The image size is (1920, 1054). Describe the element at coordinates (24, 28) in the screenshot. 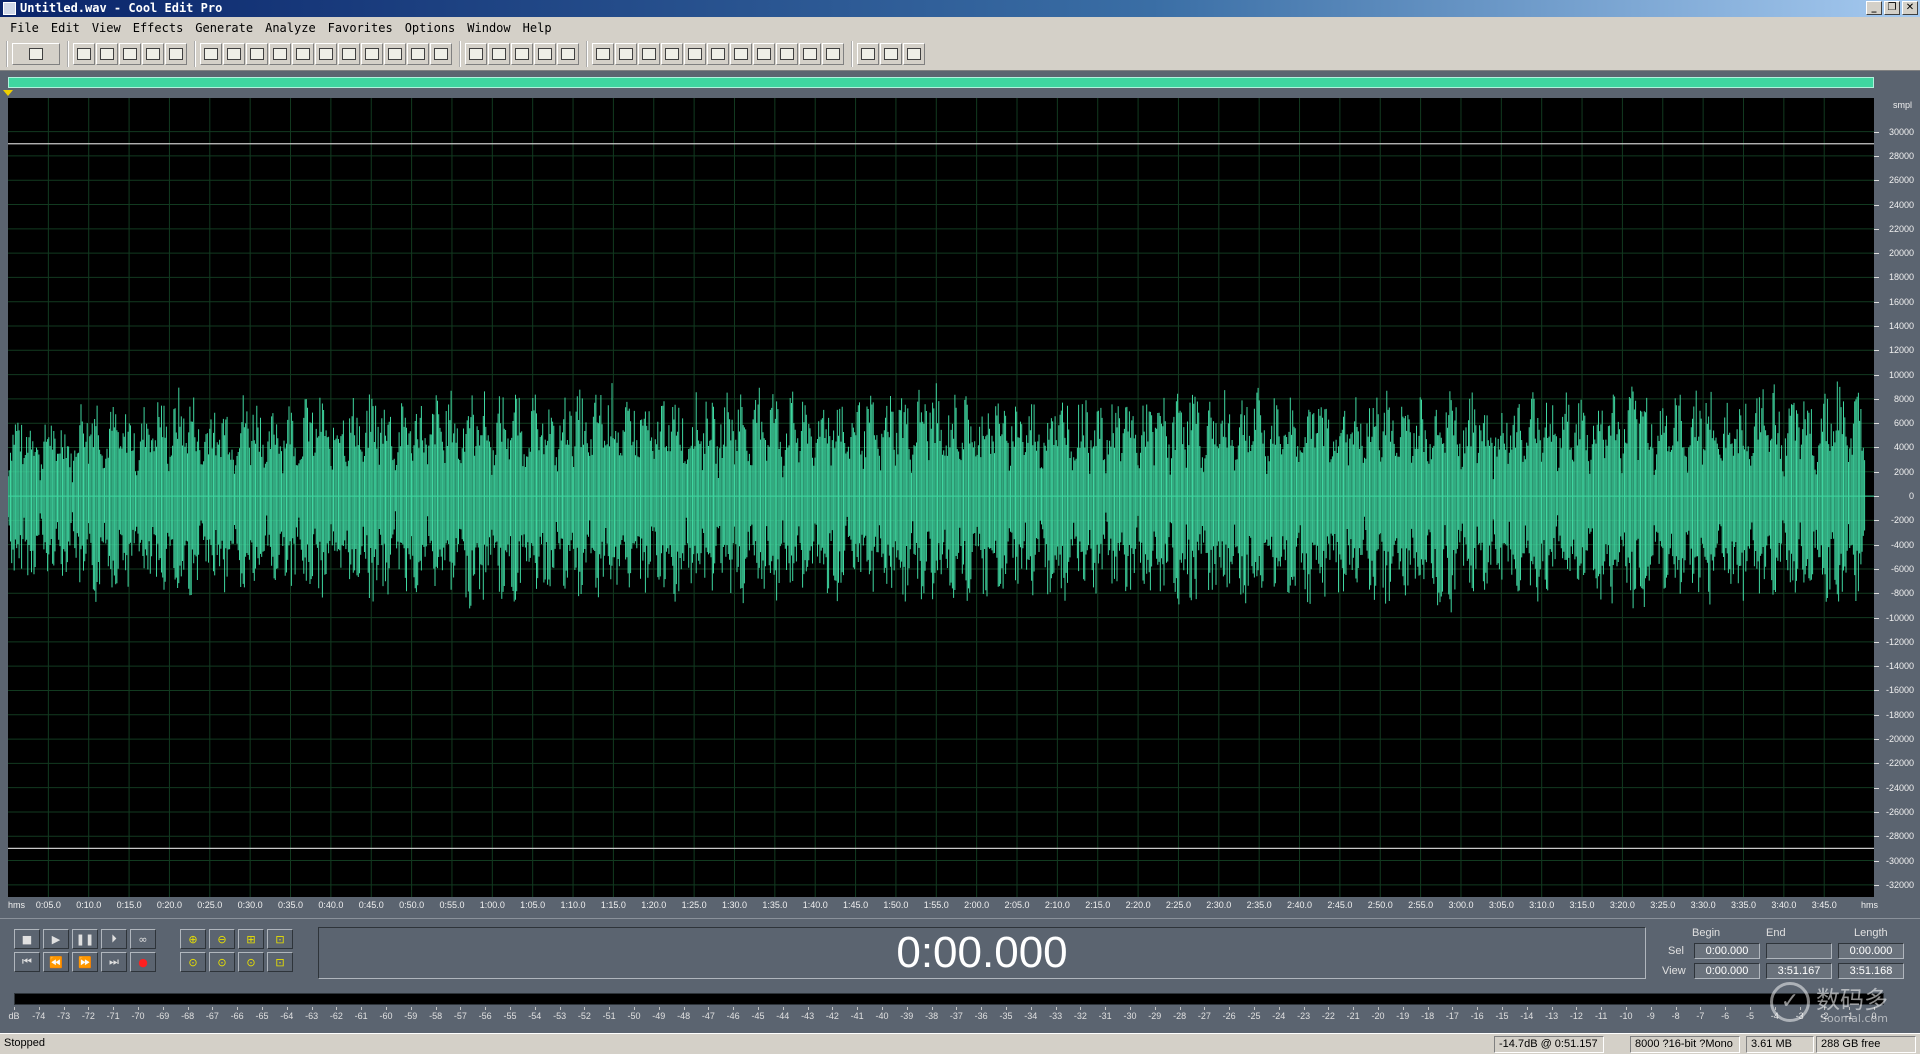

I see `menu-file: File` at that location.